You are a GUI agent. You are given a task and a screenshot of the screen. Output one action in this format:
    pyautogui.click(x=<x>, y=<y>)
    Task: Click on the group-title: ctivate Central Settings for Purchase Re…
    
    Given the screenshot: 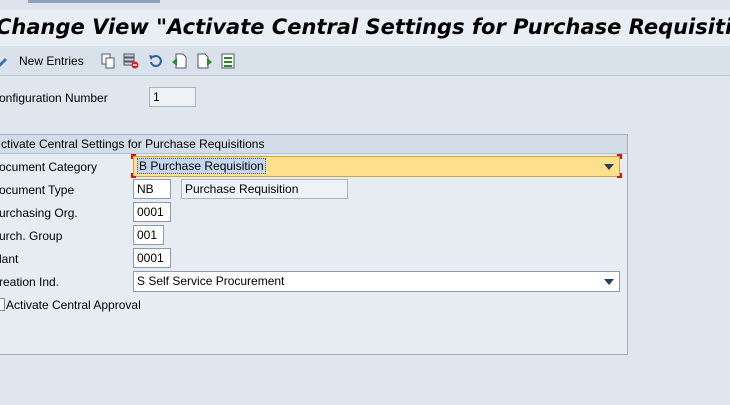 What is the action you would take?
    pyautogui.click(x=133, y=144)
    